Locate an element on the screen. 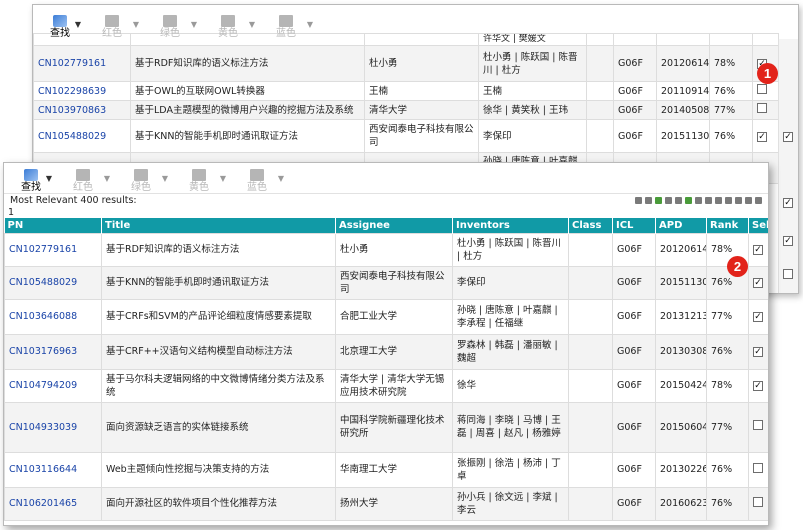 This screenshot has width=803, height=530. blue-highlight-button: 蓝色 ▼ is located at coordinates (257, 179).